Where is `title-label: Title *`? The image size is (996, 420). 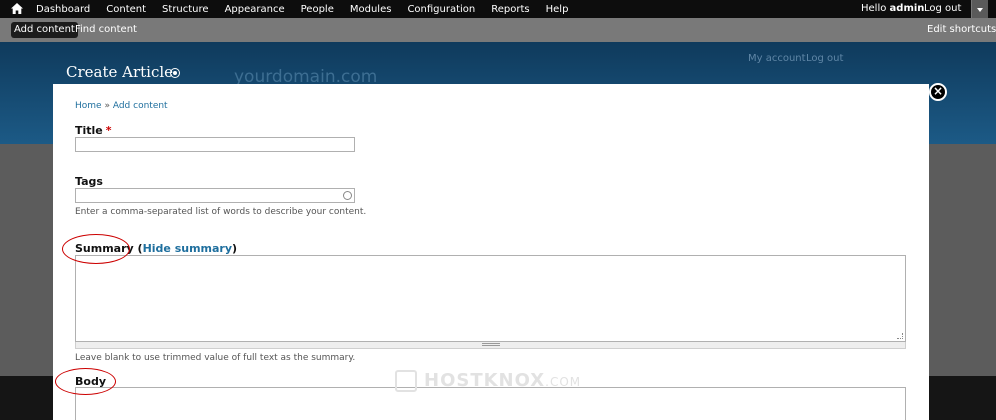
title-label: Title * is located at coordinates (93, 130).